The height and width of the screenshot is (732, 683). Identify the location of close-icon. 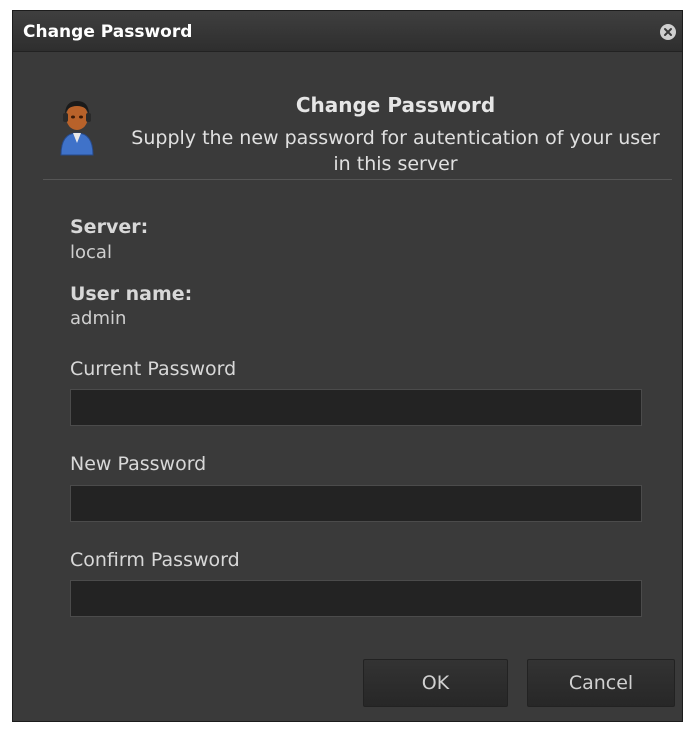
(668, 32).